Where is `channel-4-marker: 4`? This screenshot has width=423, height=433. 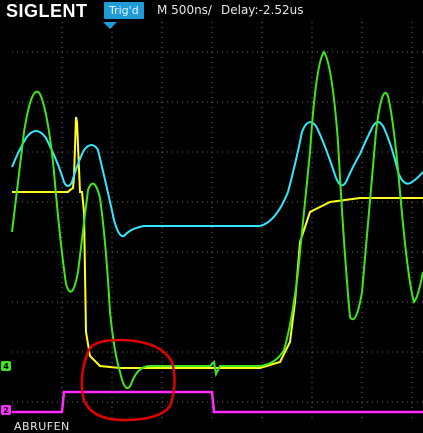
channel-4-marker: 4 is located at coordinates (6, 366).